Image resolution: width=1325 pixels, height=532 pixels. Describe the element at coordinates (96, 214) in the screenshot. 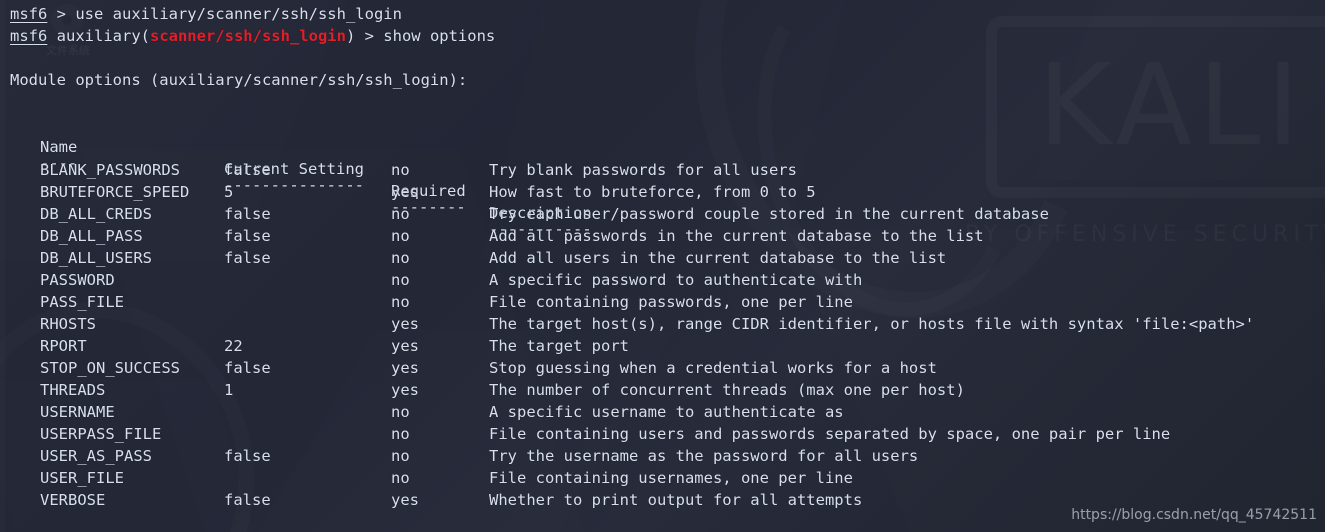

I see `option-name: DB_ALL_CREDS` at that location.